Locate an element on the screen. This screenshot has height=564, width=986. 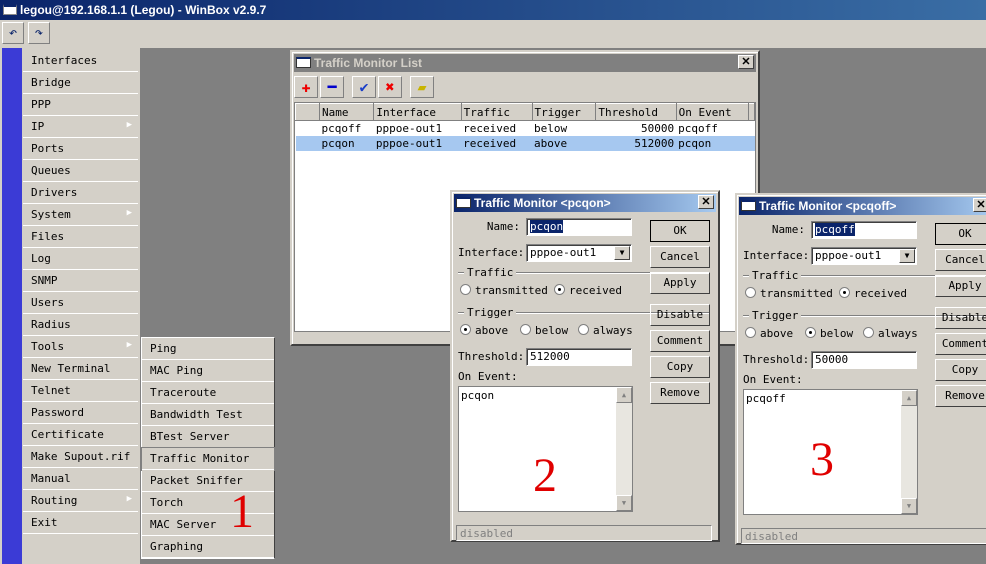
menu-item-manual: Manual is located at coordinates (80, 479).